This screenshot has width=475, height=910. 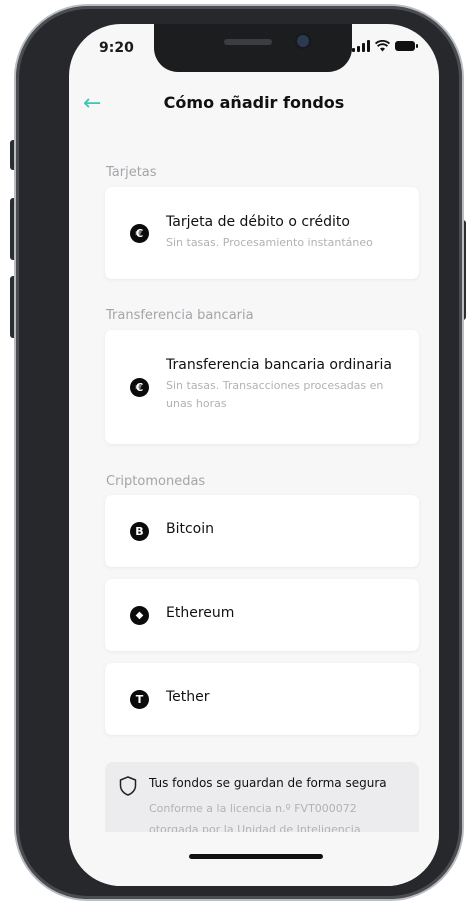 What do you see at coordinates (303, 41) in the screenshot?
I see `front-camera` at bounding box center [303, 41].